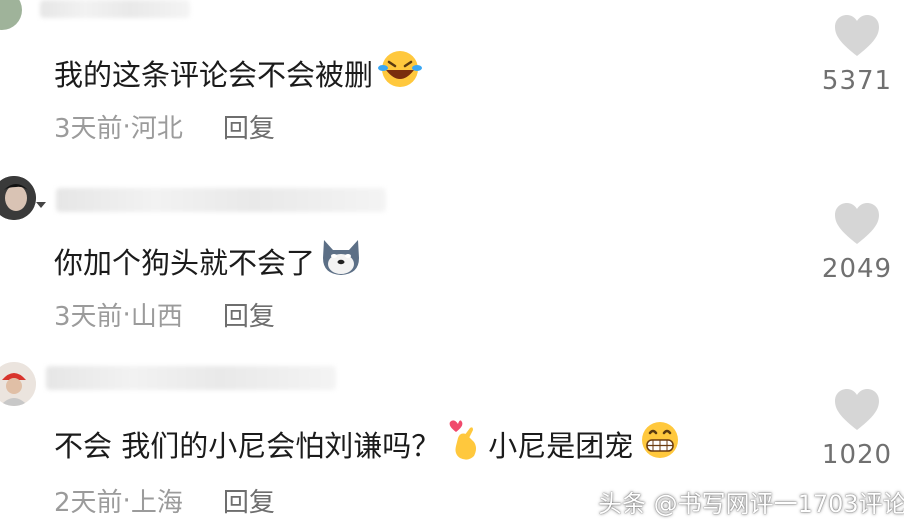  I want to click on user-badge-icon, so click(41, 205).